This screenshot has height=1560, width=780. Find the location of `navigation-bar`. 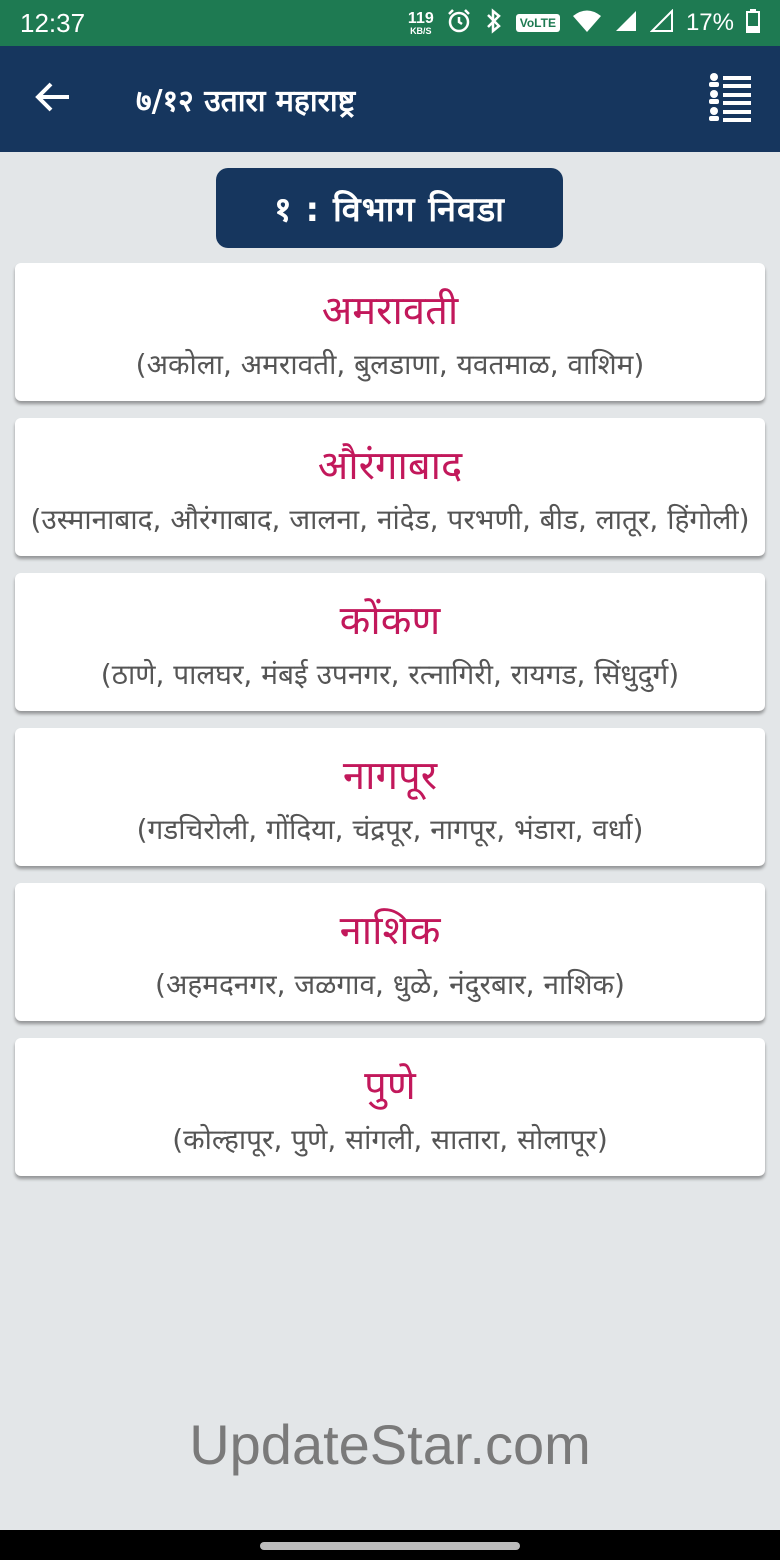

navigation-bar is located at coordinates (390, 1545).